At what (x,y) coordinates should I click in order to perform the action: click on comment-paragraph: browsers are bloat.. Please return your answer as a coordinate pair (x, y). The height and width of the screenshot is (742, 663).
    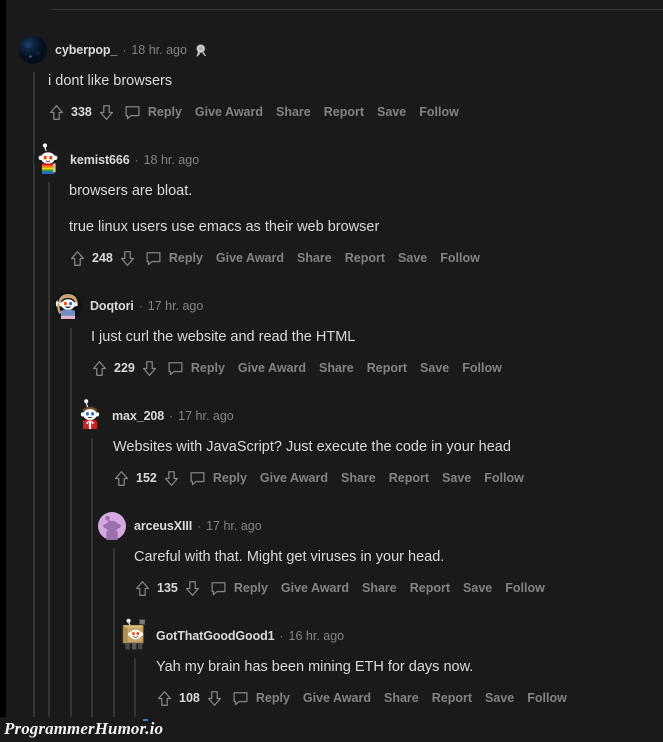
    Looking at the image, I should click on (131, 191).